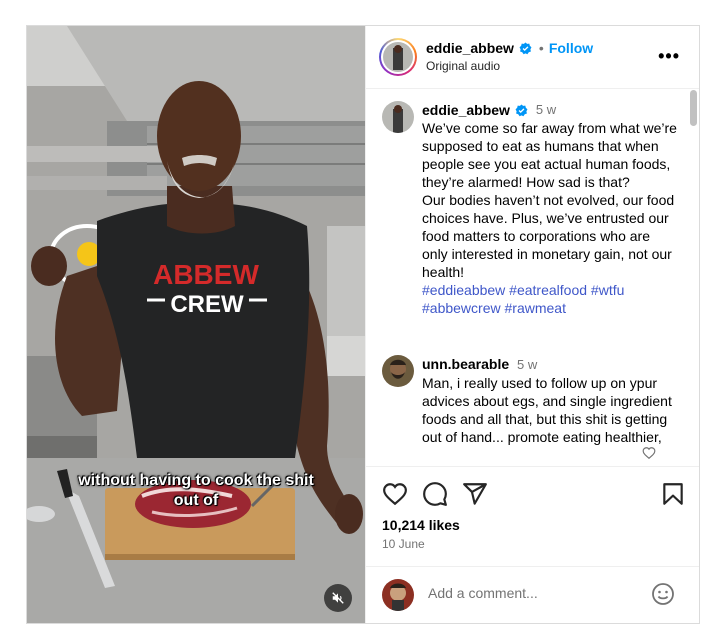 The height and width of the screenshot is (637, 717). I want to click on comment-username: unn.bearable, so click(465, 364).